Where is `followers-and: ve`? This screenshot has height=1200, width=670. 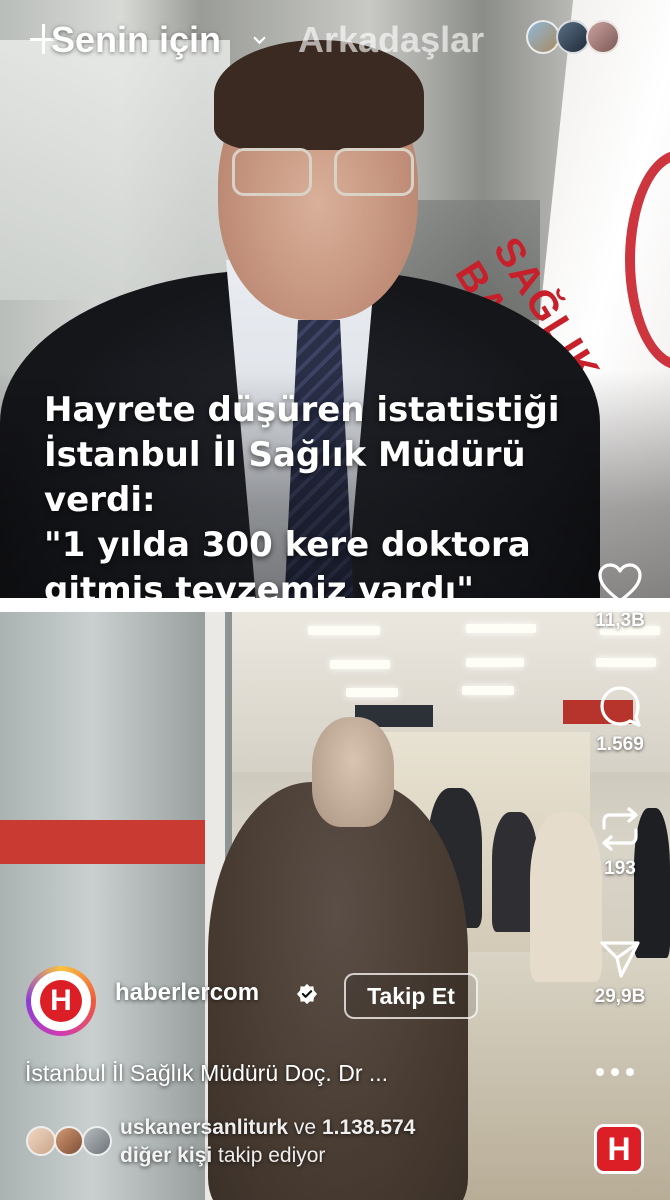
followers-and: ve is located at coordinates (305, 1127).